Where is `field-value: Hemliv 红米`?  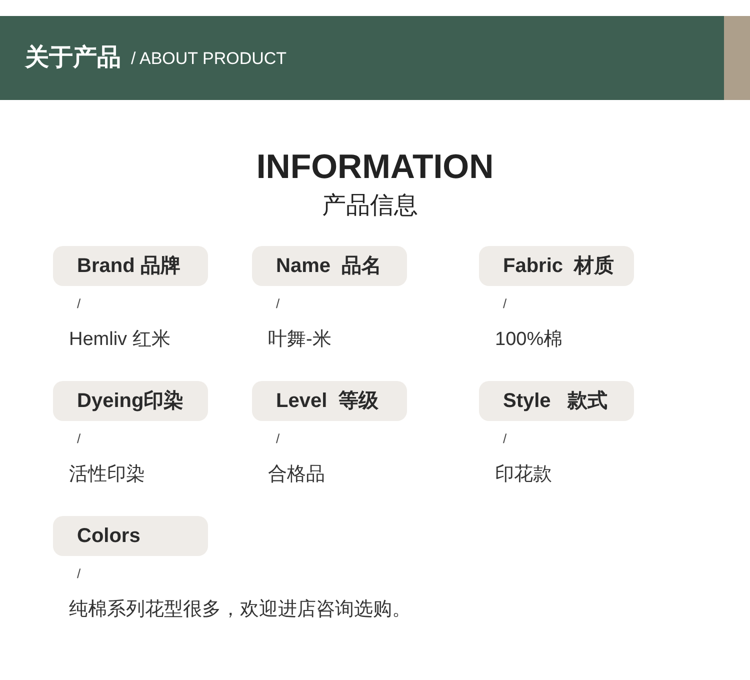 field-value: Hemliv 红米 is located at coordinates (119, 340).